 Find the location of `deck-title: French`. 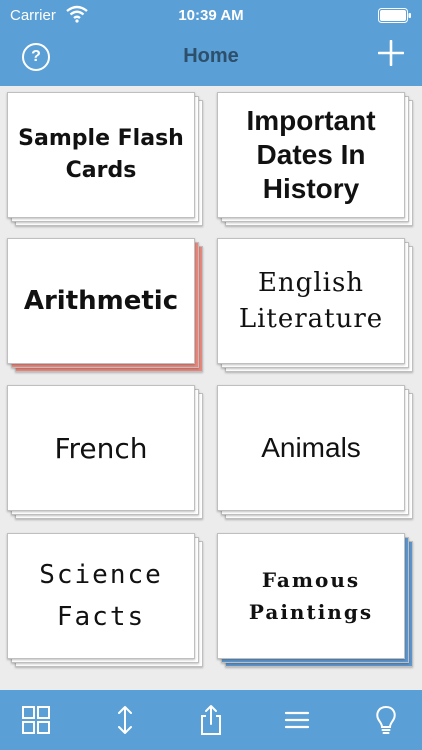

deck-title: French is located at coordinates (101, 448).